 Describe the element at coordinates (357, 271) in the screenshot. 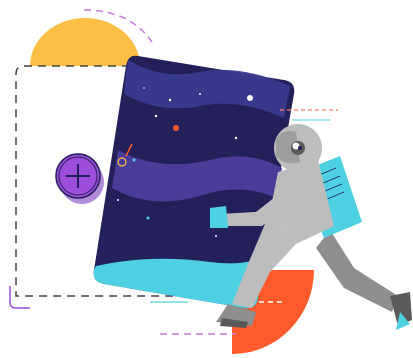

I see `astronaut-back-leg` at that location.